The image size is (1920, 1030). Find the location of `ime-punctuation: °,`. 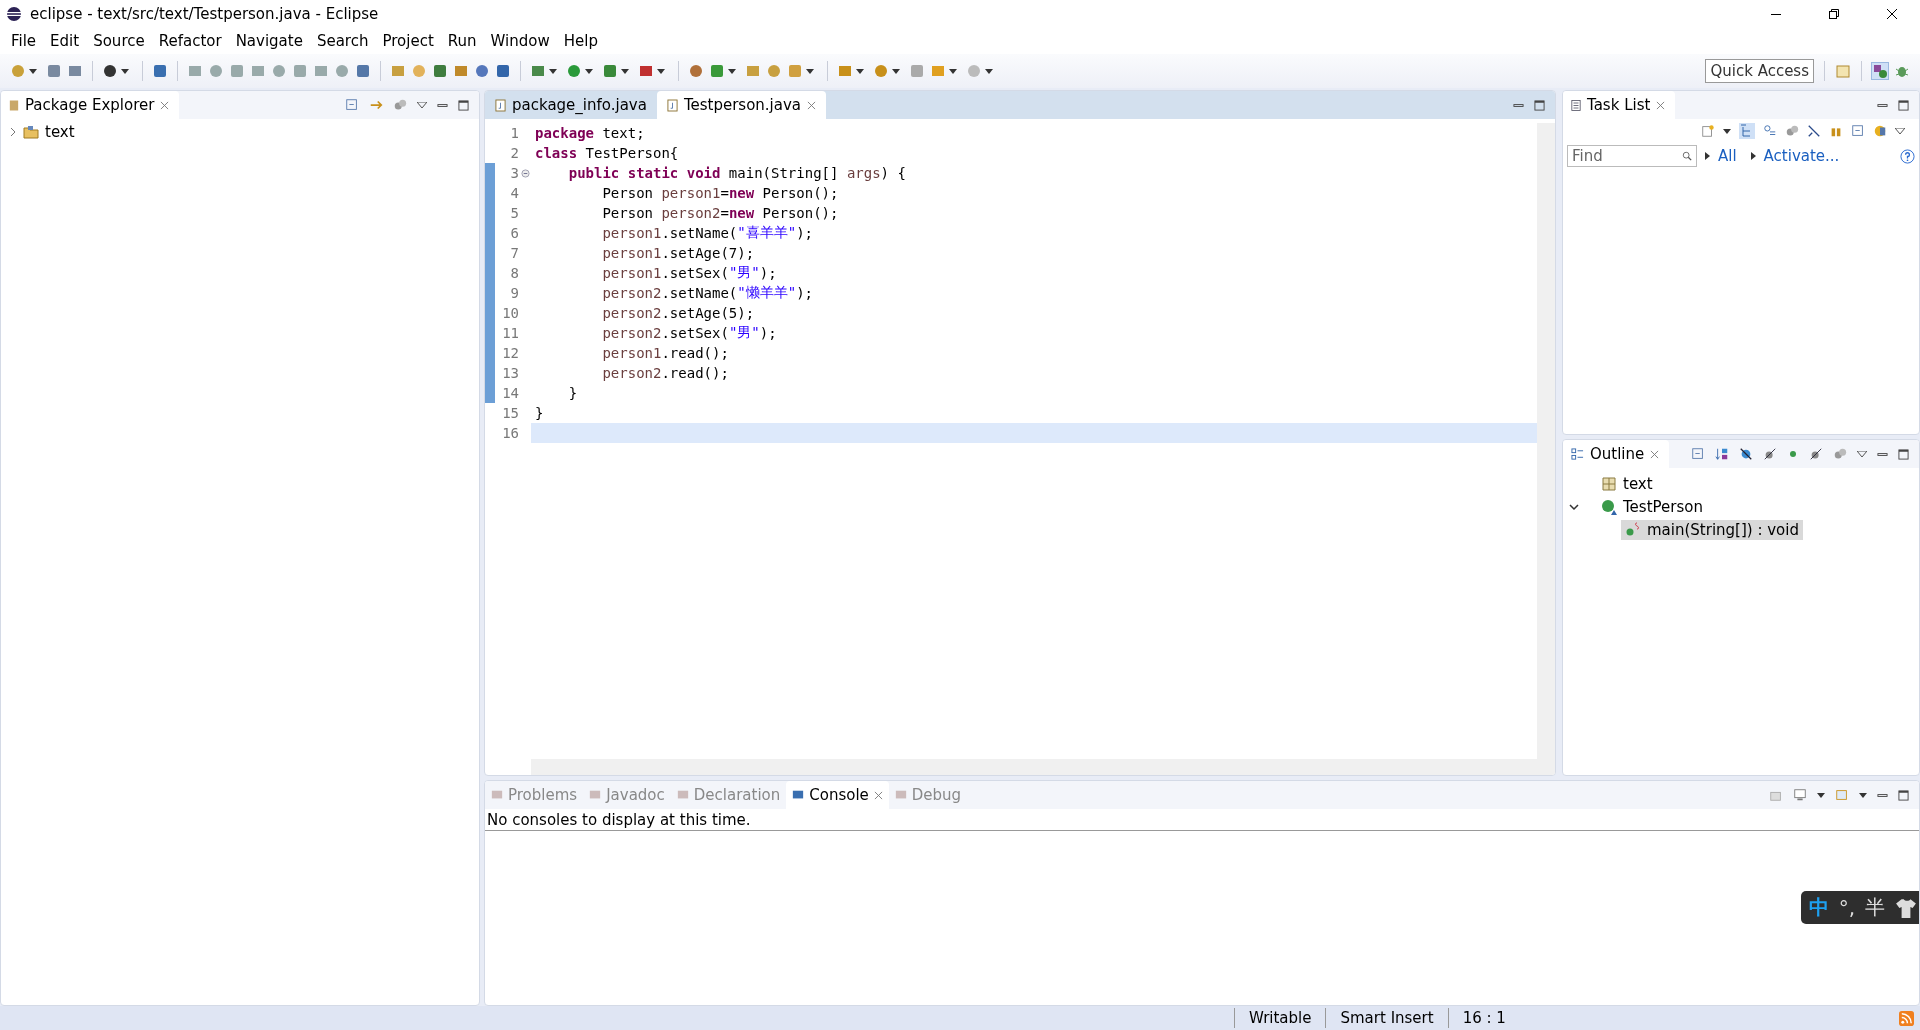

ime-punctuation: °, is located at coordinates (1846, 907).